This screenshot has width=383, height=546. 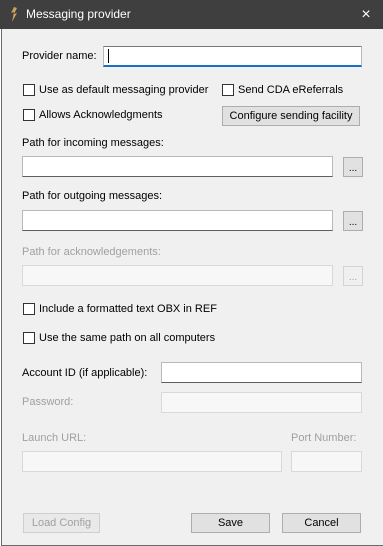 I want to click on outgoing-path-input, so click(x=177, y=220).